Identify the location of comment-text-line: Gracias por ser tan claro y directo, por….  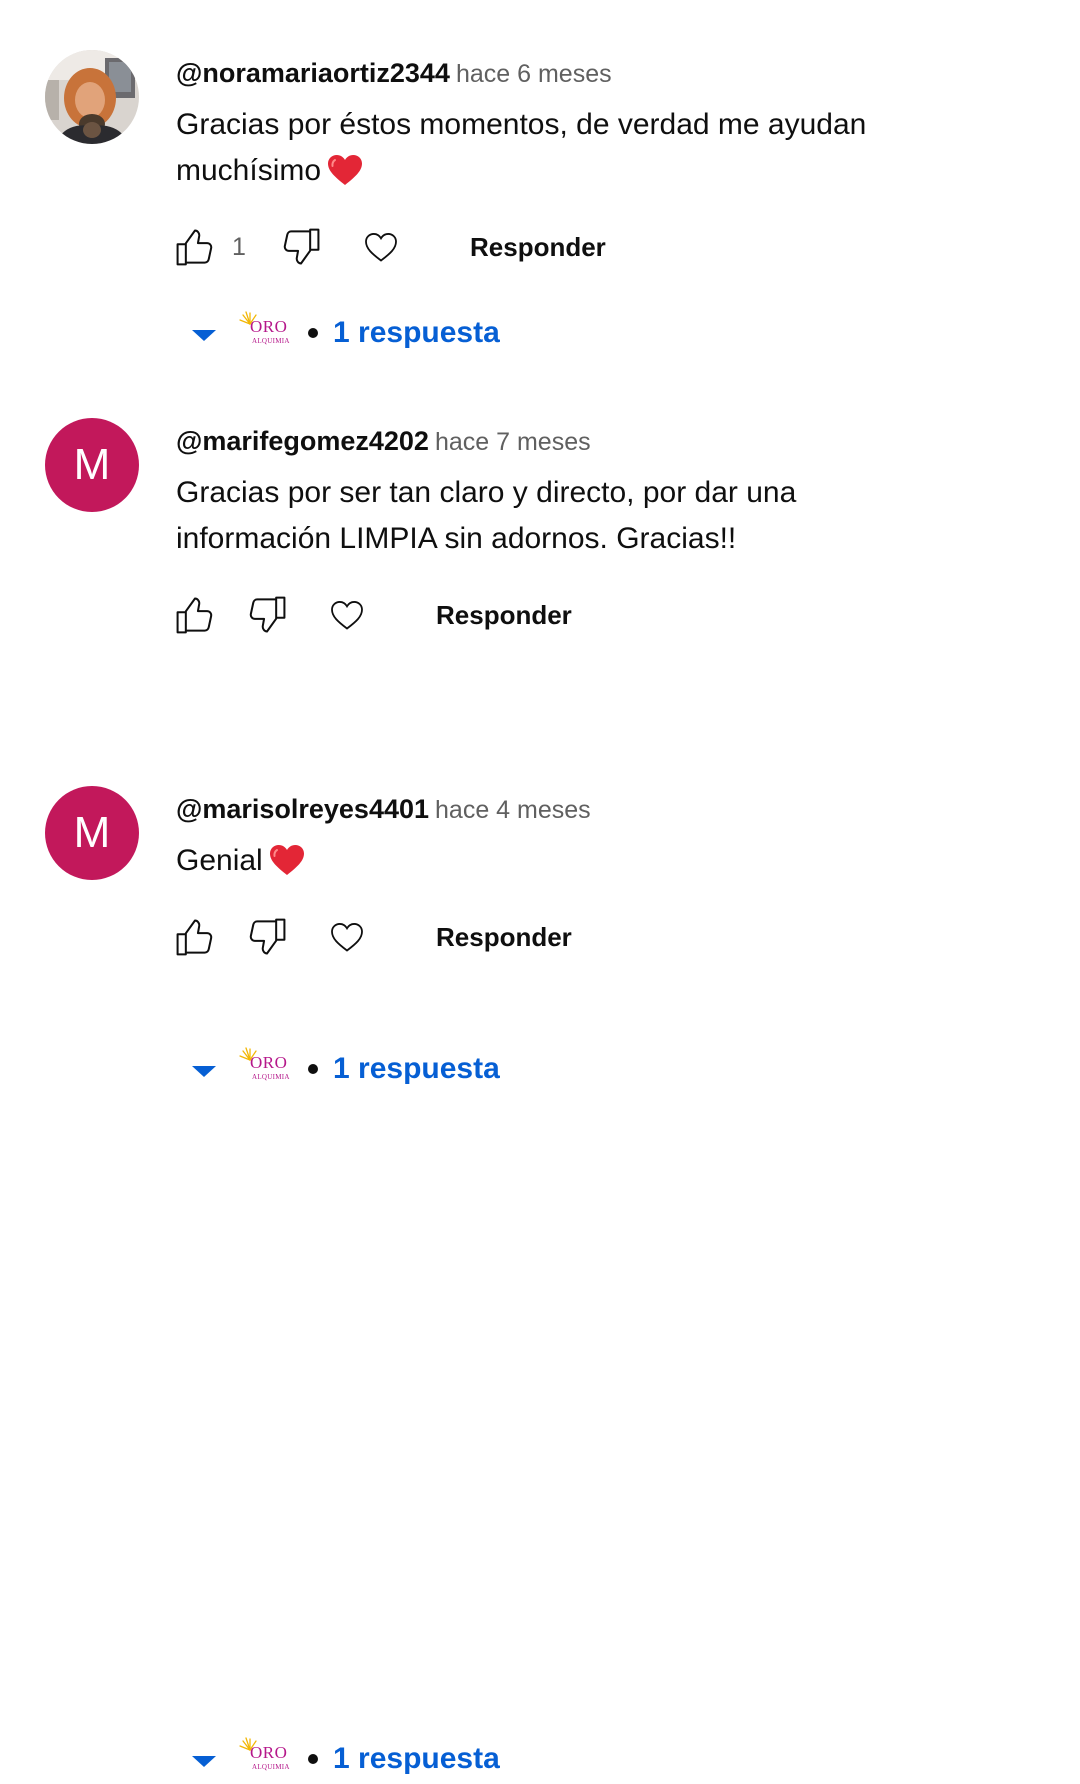
(486, 492).